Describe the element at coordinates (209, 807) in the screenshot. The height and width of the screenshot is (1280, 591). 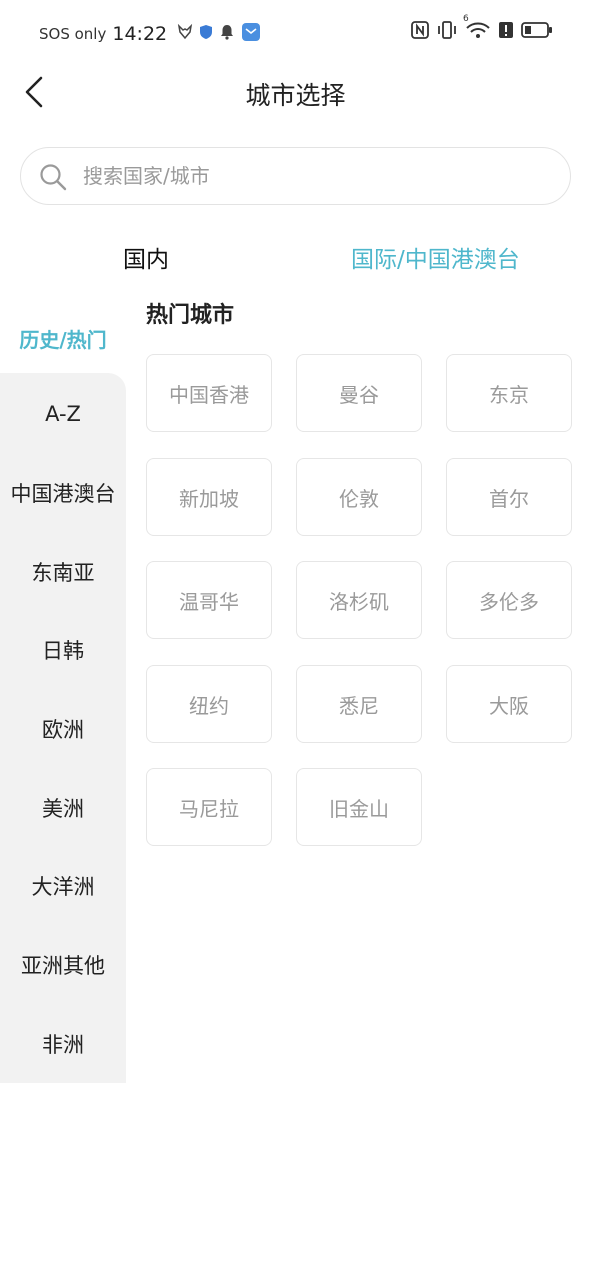
I see `city-button: 马尼拉` at that location.